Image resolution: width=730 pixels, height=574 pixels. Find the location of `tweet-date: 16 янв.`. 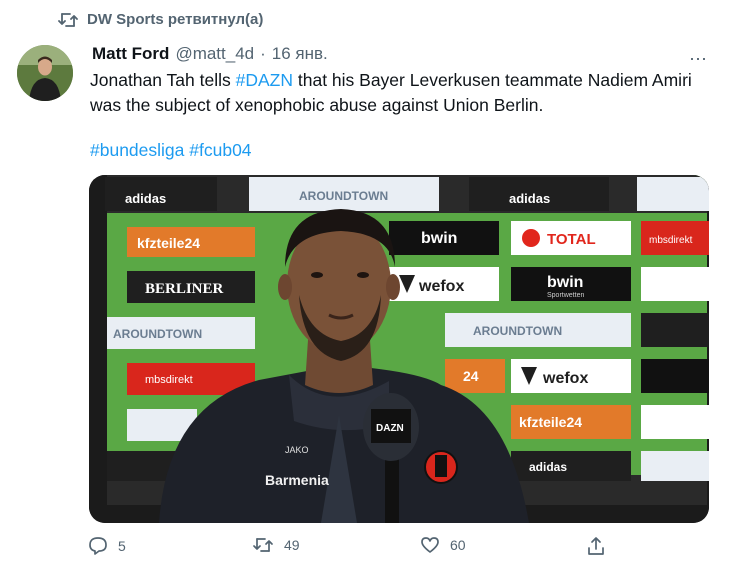

tweet-date: 16 янв. is located at coordinates (300, 54).